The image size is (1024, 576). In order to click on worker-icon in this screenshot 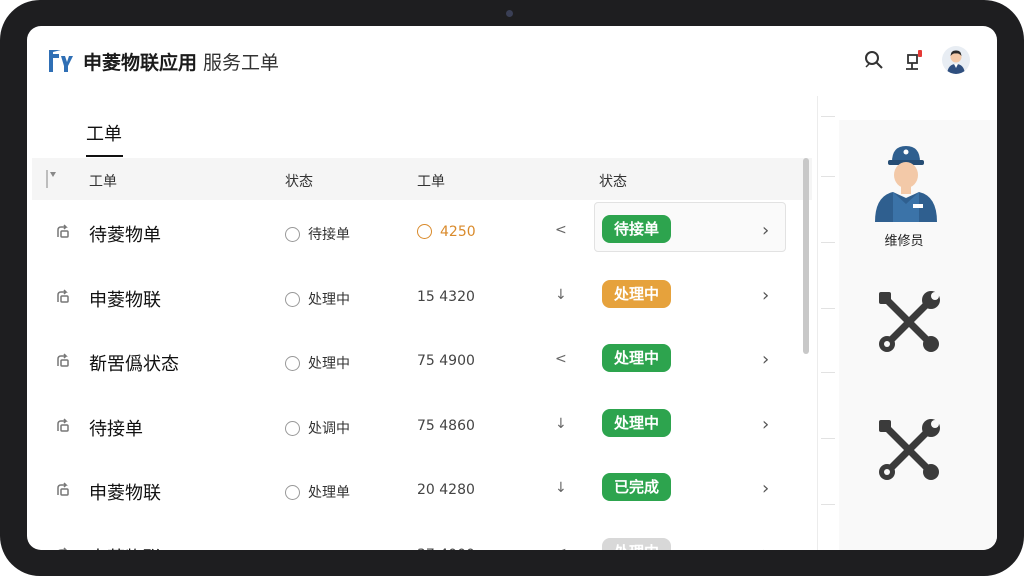, I will do `click(906, 184)`.